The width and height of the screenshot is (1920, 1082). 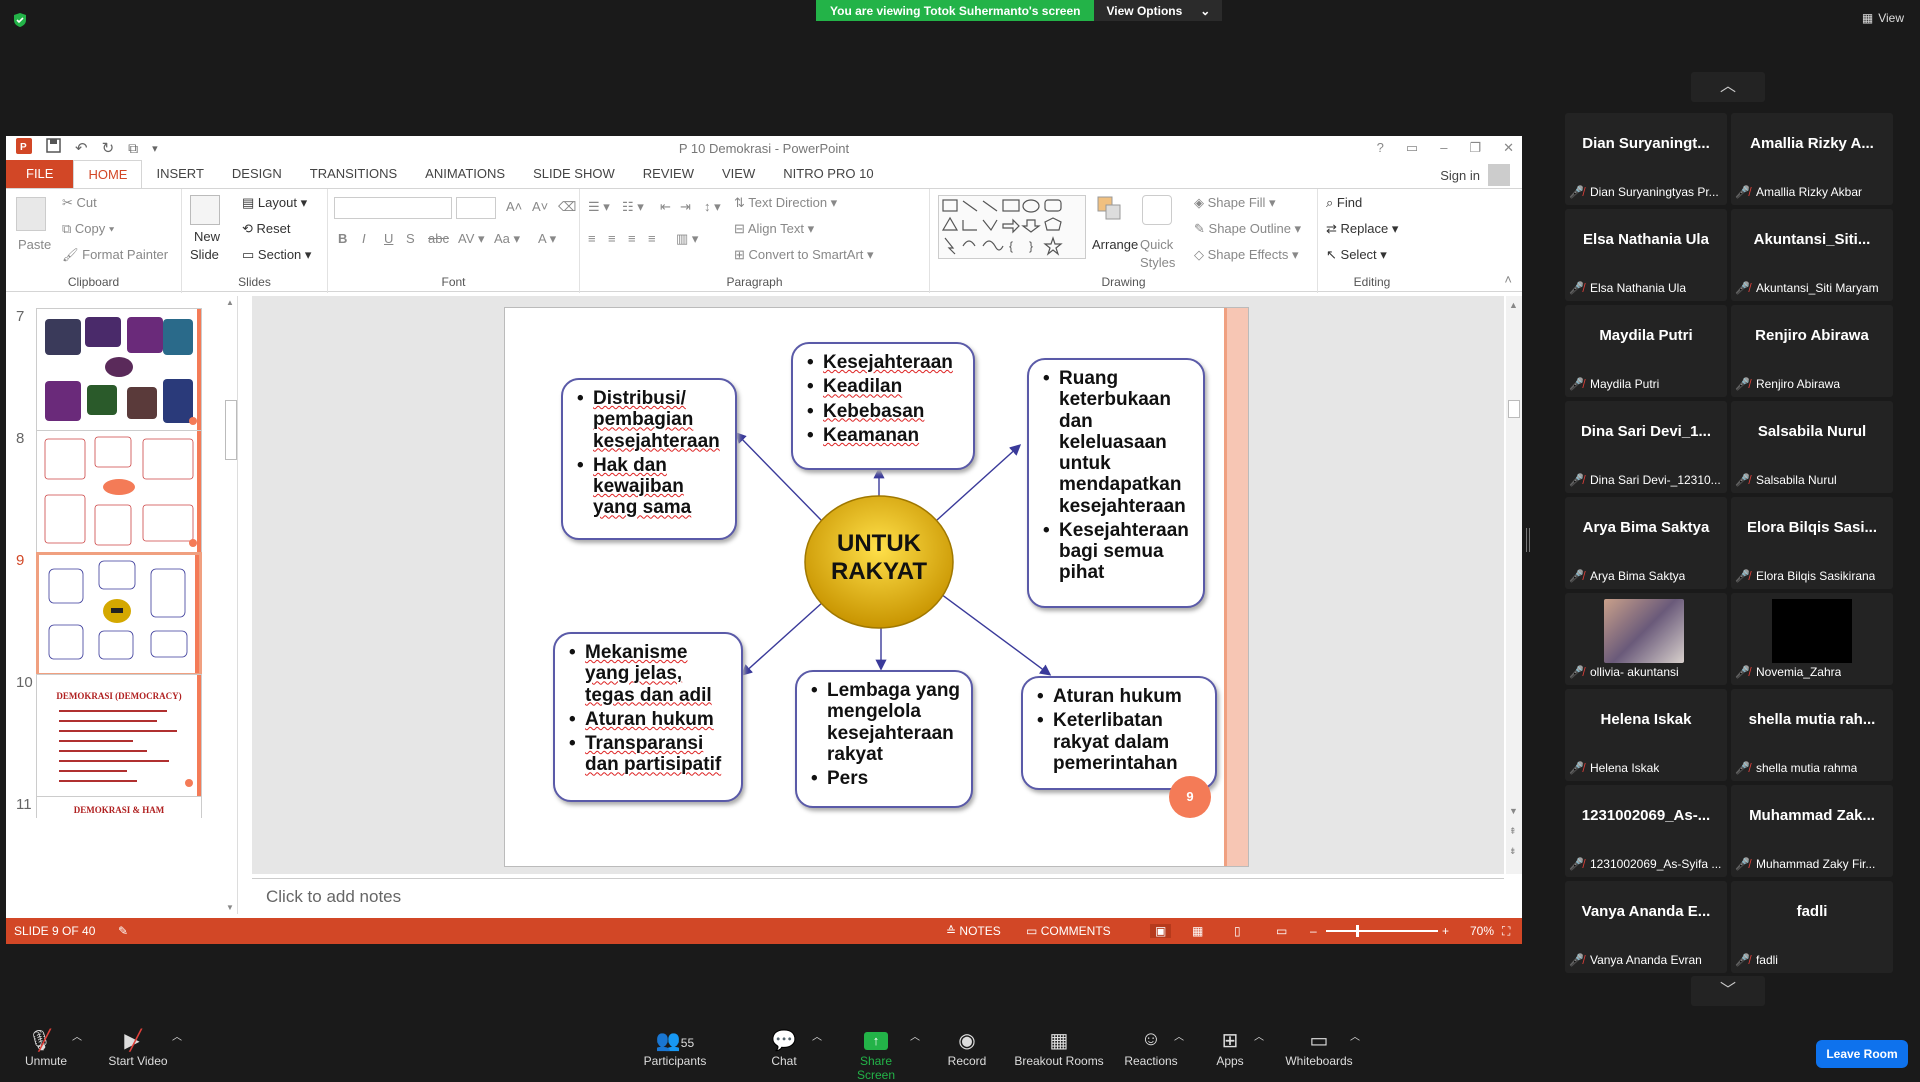 What do you see at coordinates (1513, 851) in the screenshot?
I see `next-slide-icon: ⇟` at bounding box center [1513, 851].